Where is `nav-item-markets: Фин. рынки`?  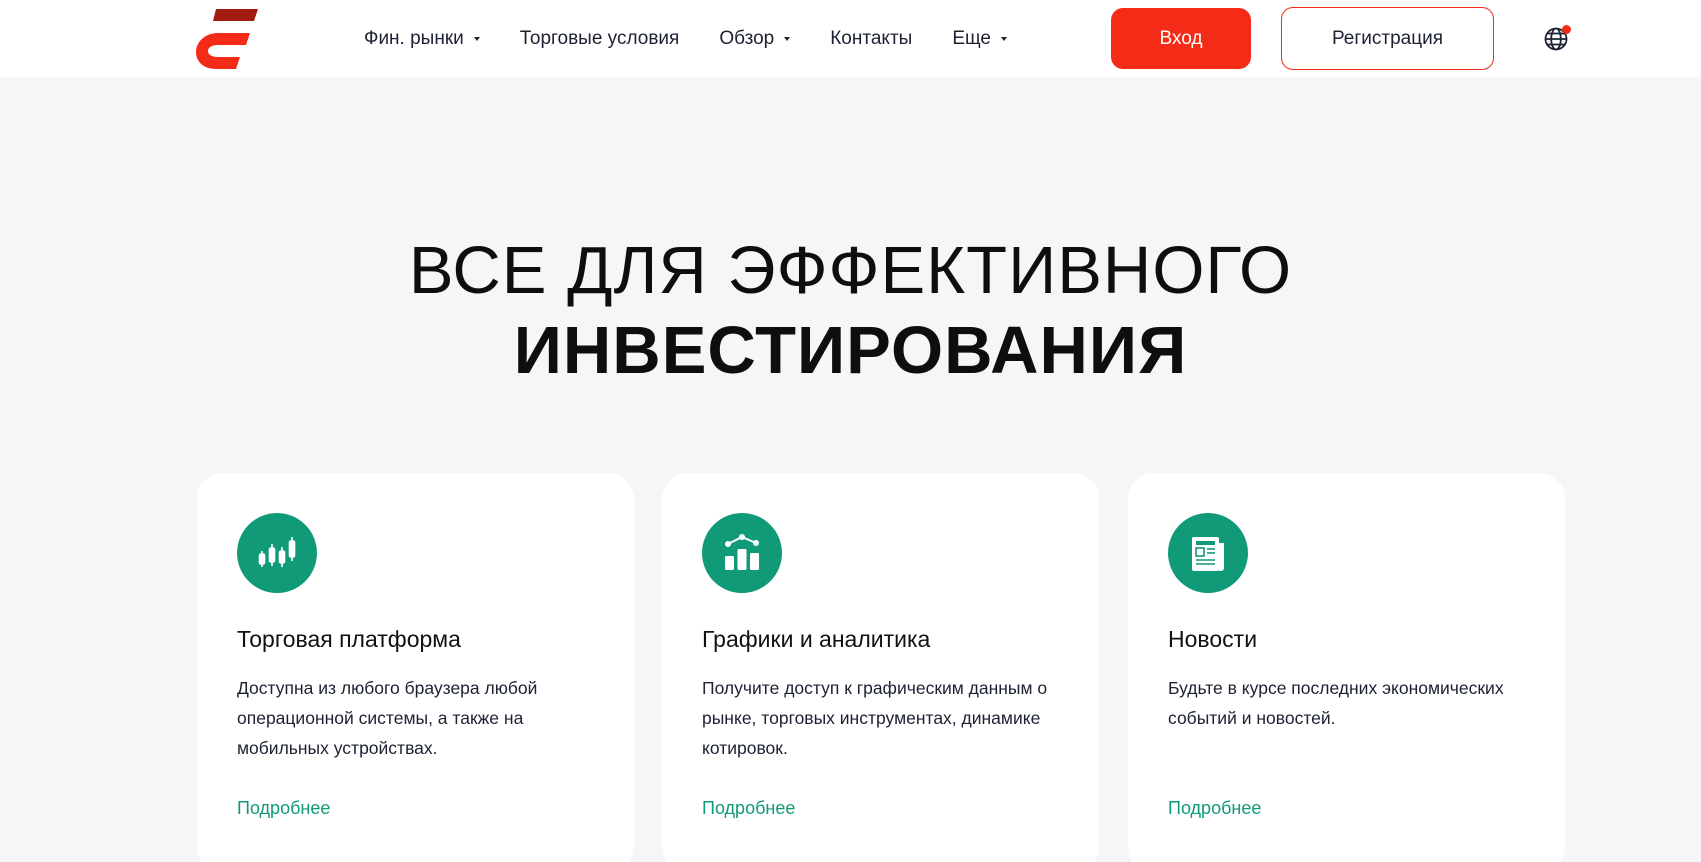 nav-item-markets: Фин. рынки is located at coordinates (422, 39).